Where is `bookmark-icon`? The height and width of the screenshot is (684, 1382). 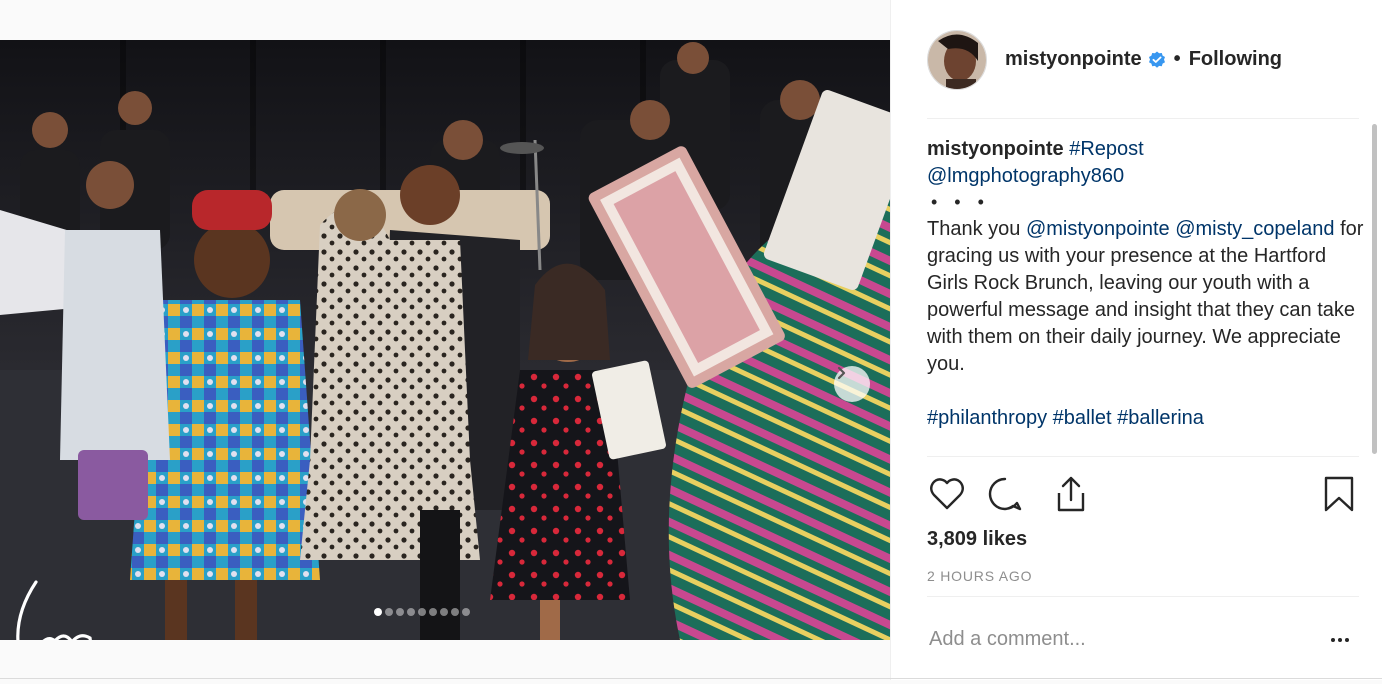 bookmark-icon is located at coordinates (1339, 494).